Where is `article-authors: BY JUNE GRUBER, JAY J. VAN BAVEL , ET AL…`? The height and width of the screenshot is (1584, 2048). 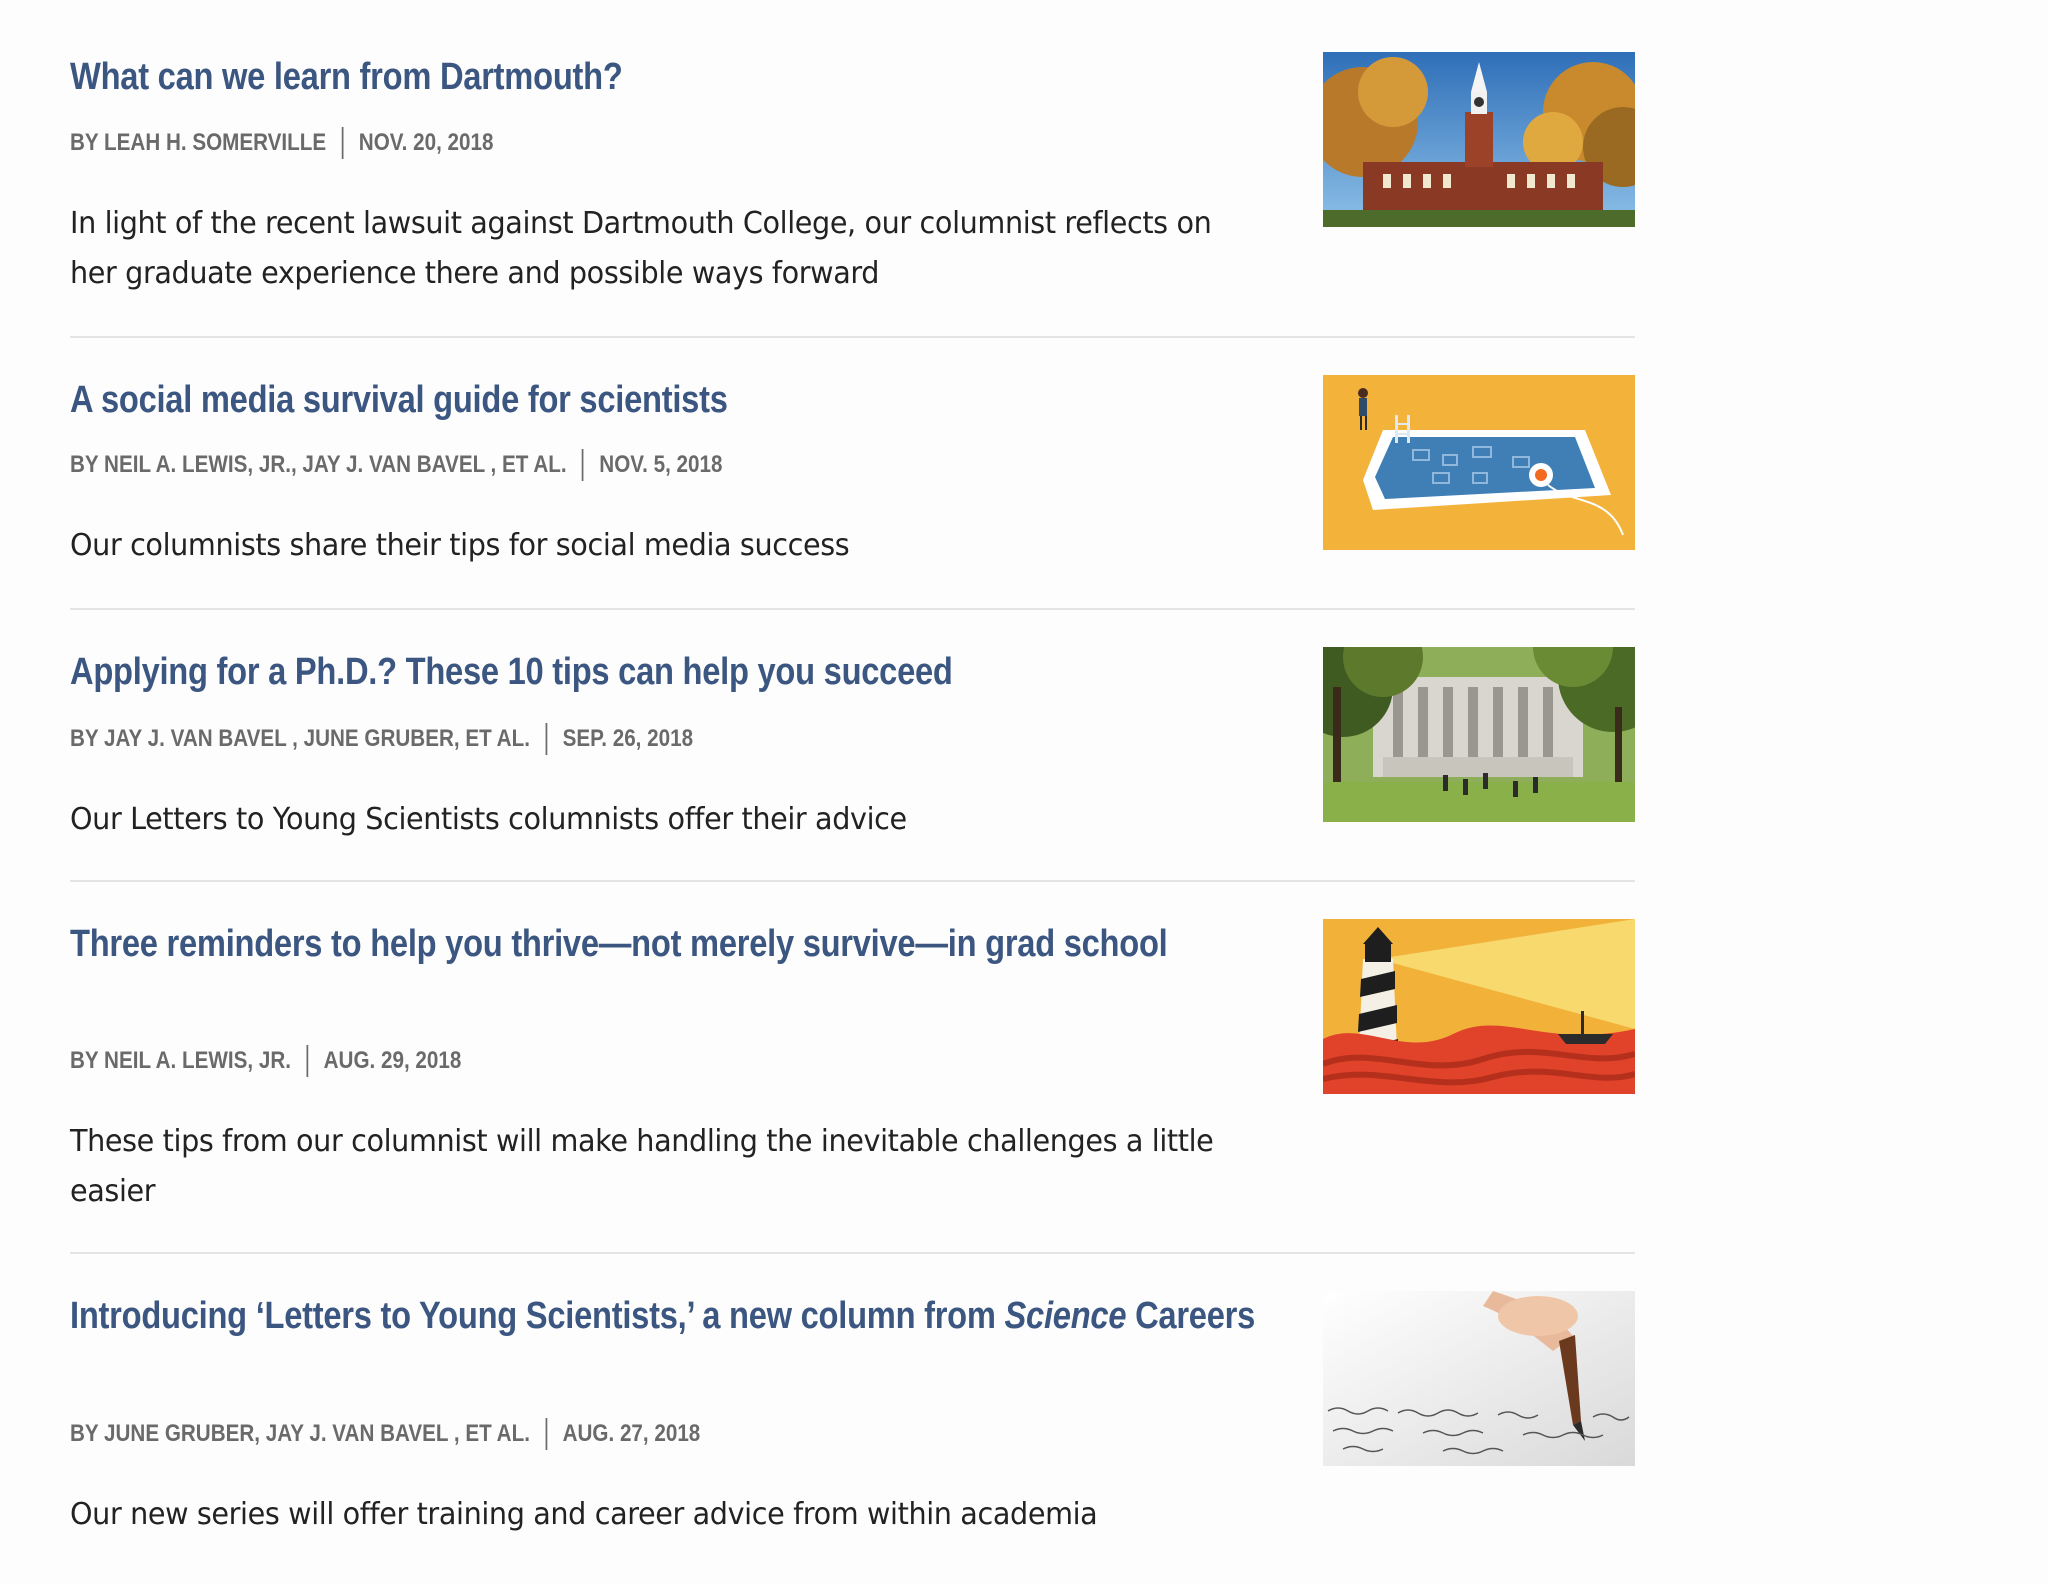
article-authors: BY JUNE GRUBER, JAY J. VAN BAVEL , ET AL… is located at coordinates (300, 1434).